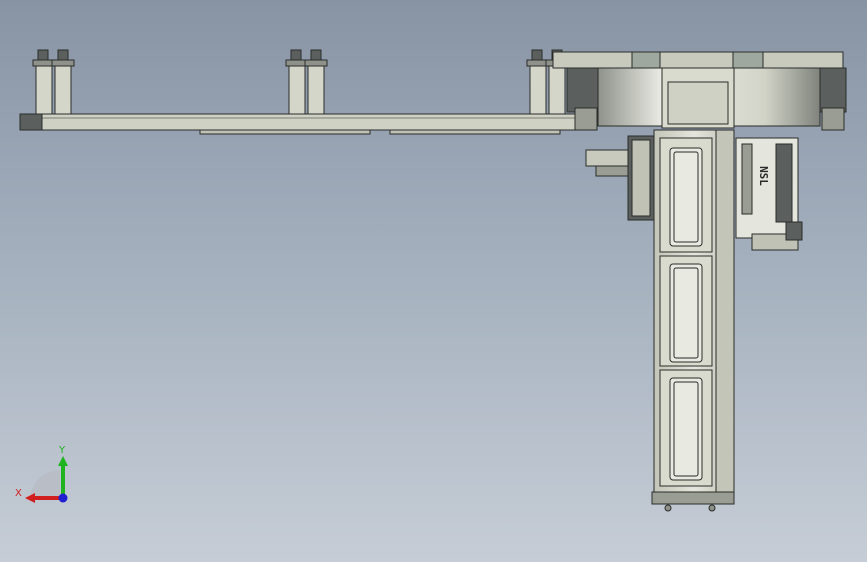 This screenshot has height=562, width=867. Describe the element at coordinates (18, 493) in the screenshot. I see `x-axis-label: X` at that location.